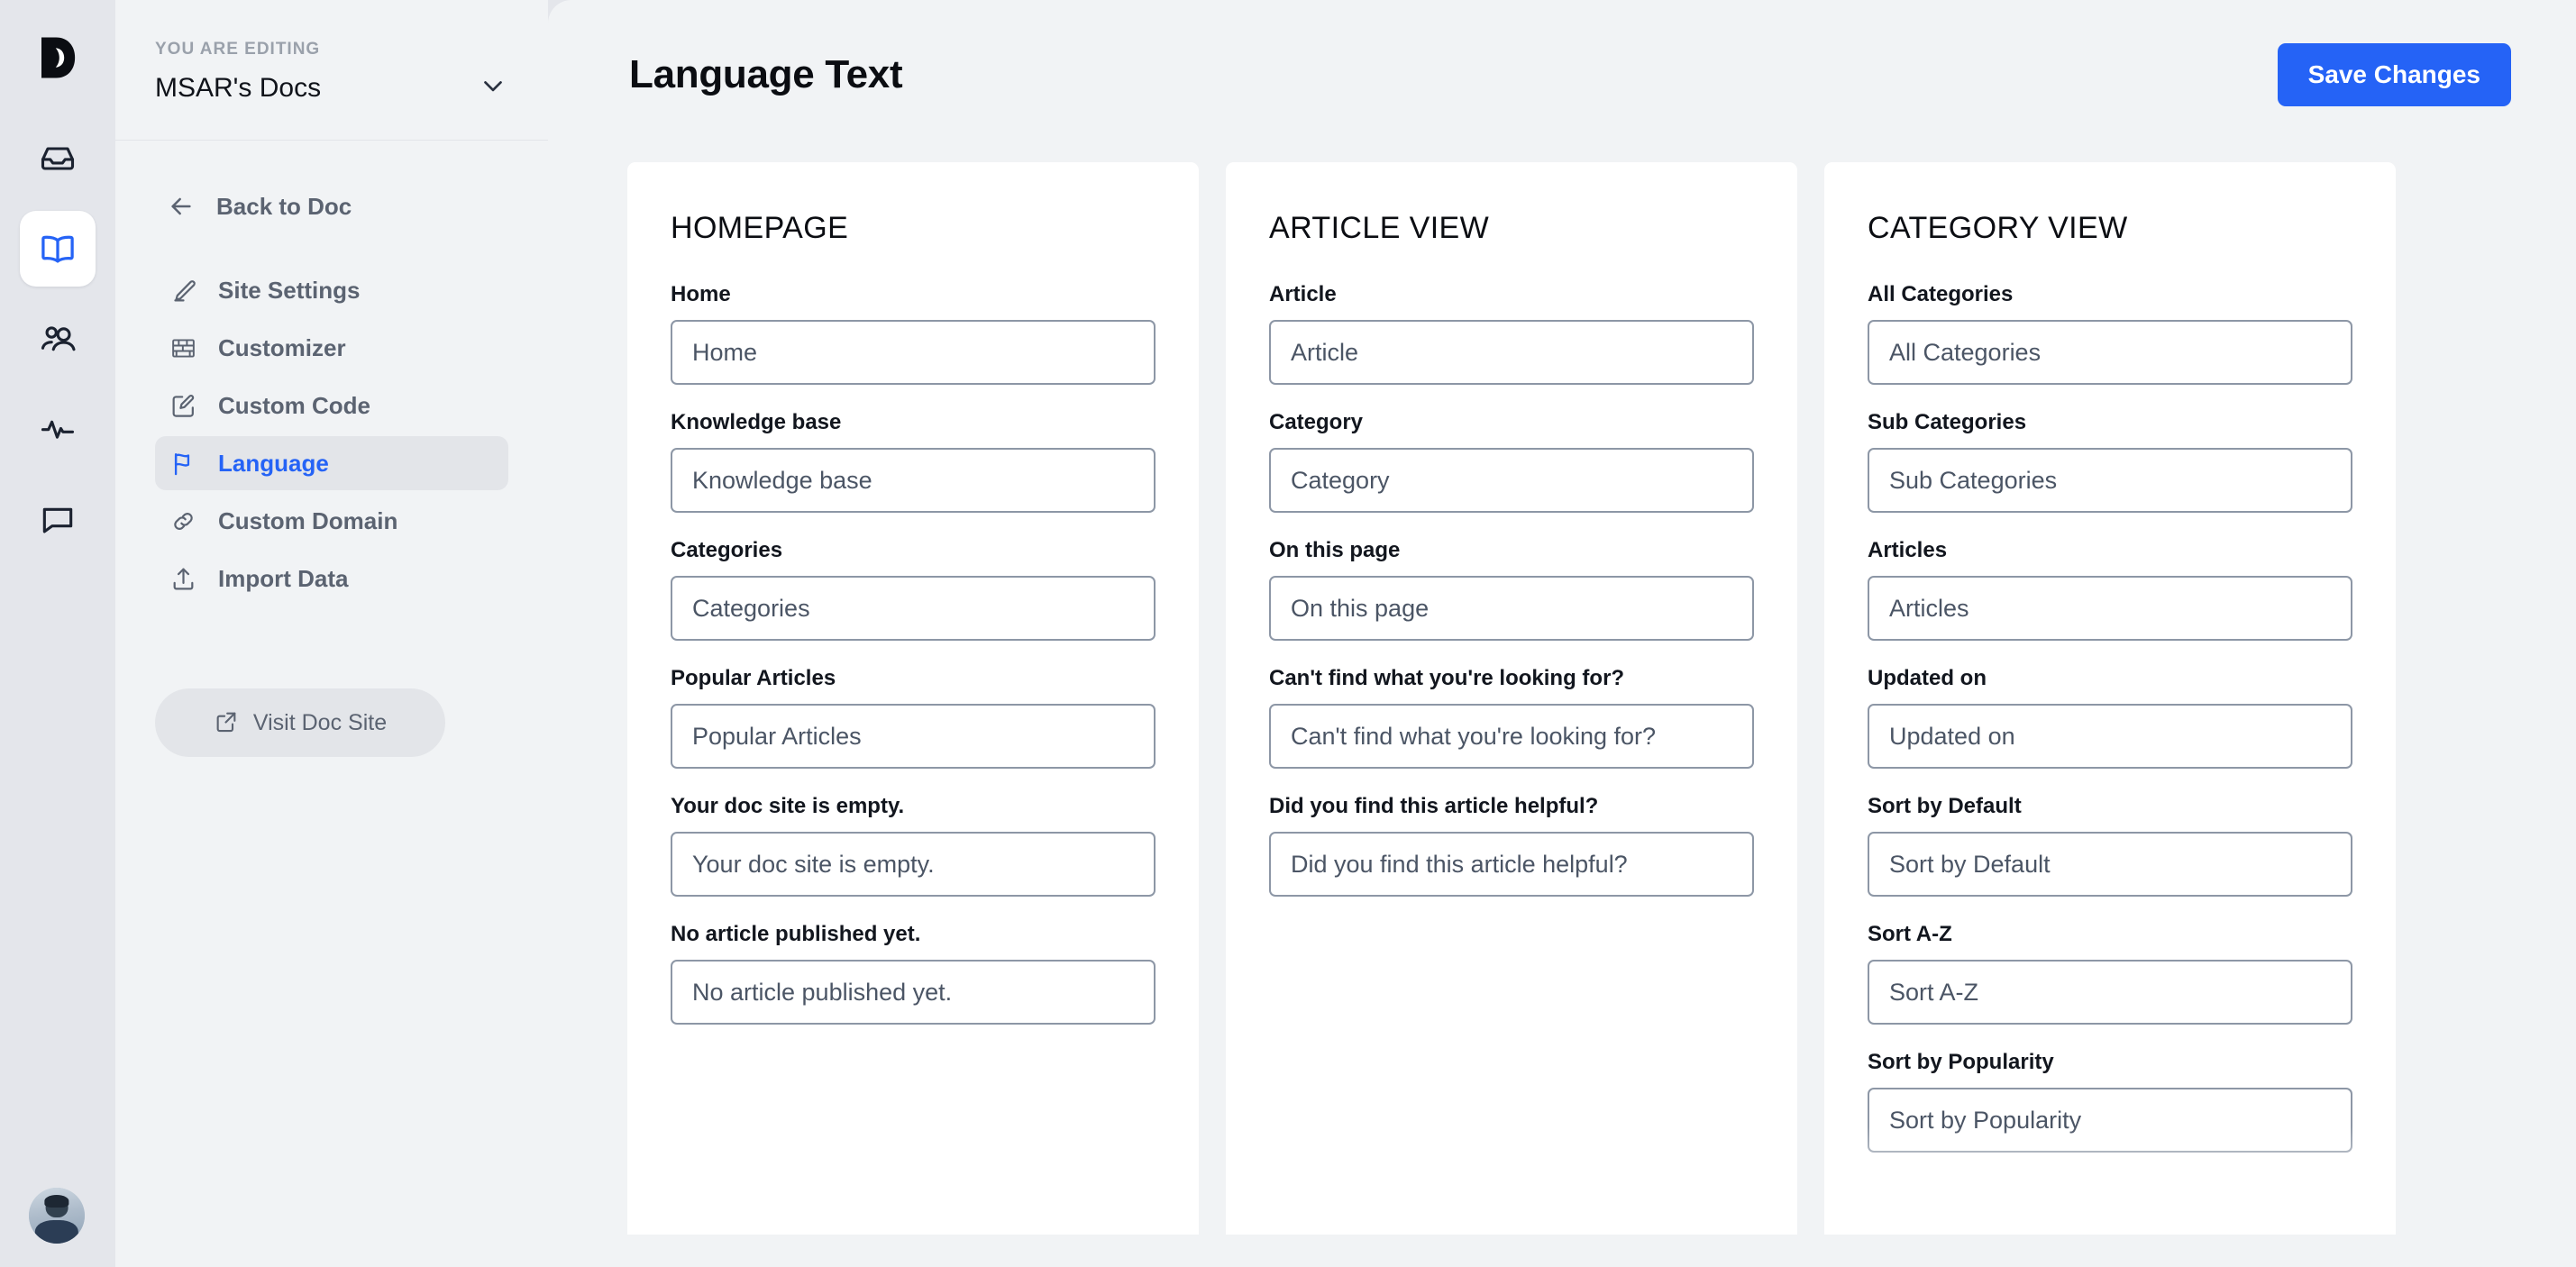 The image size is (2576, 1267). I want to click on language-field: No article published yet., so click(913, 973).